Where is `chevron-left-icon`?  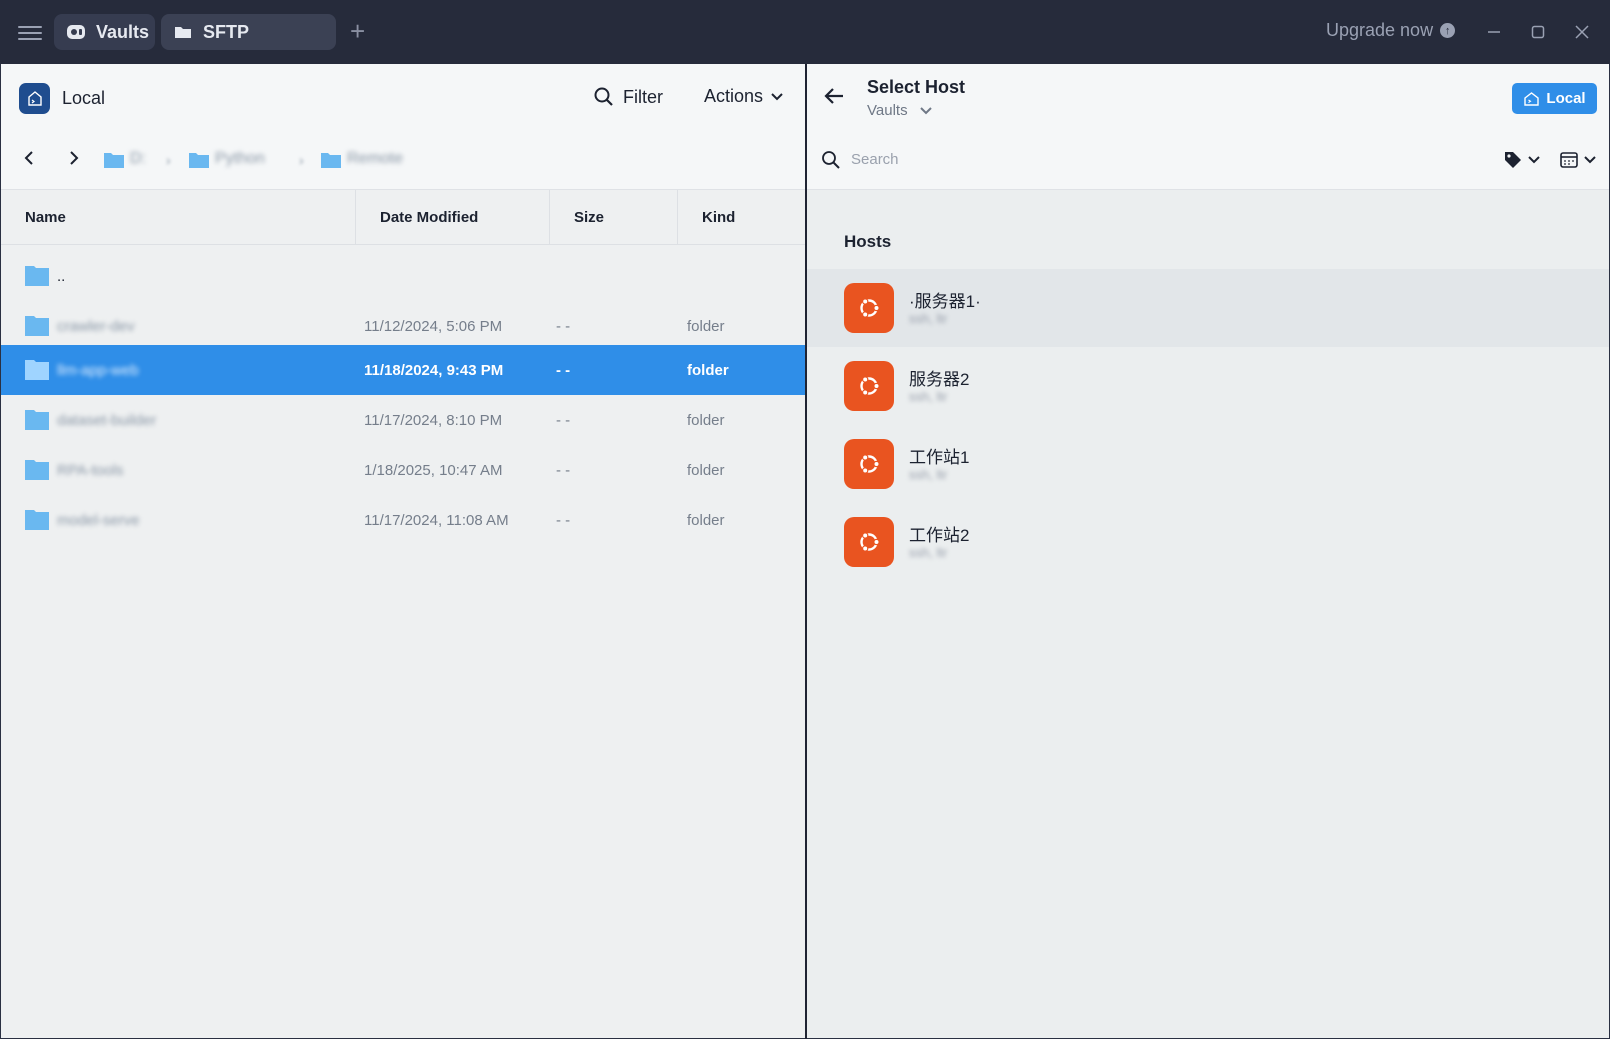
chevron-left-icon is located at coordinates (28, 158).